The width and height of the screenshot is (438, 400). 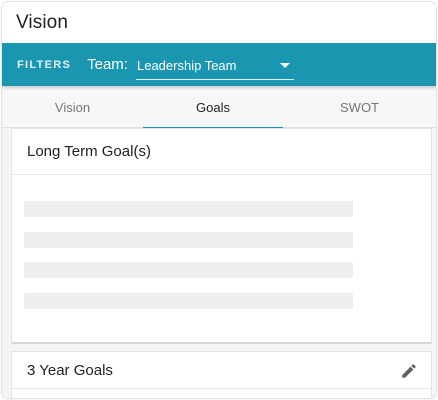 I want to click on tab-vision: Vision, so click(x=72, y=107).